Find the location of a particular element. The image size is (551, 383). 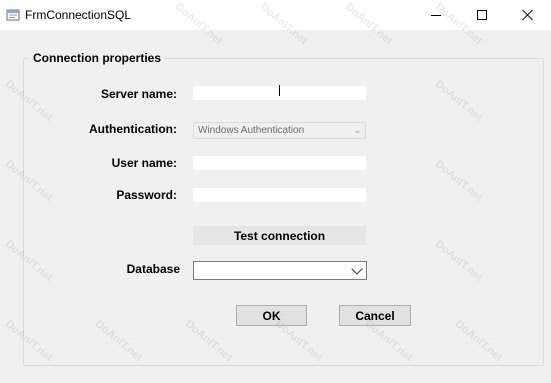

minimize-button is located at coordinates (436, 15).